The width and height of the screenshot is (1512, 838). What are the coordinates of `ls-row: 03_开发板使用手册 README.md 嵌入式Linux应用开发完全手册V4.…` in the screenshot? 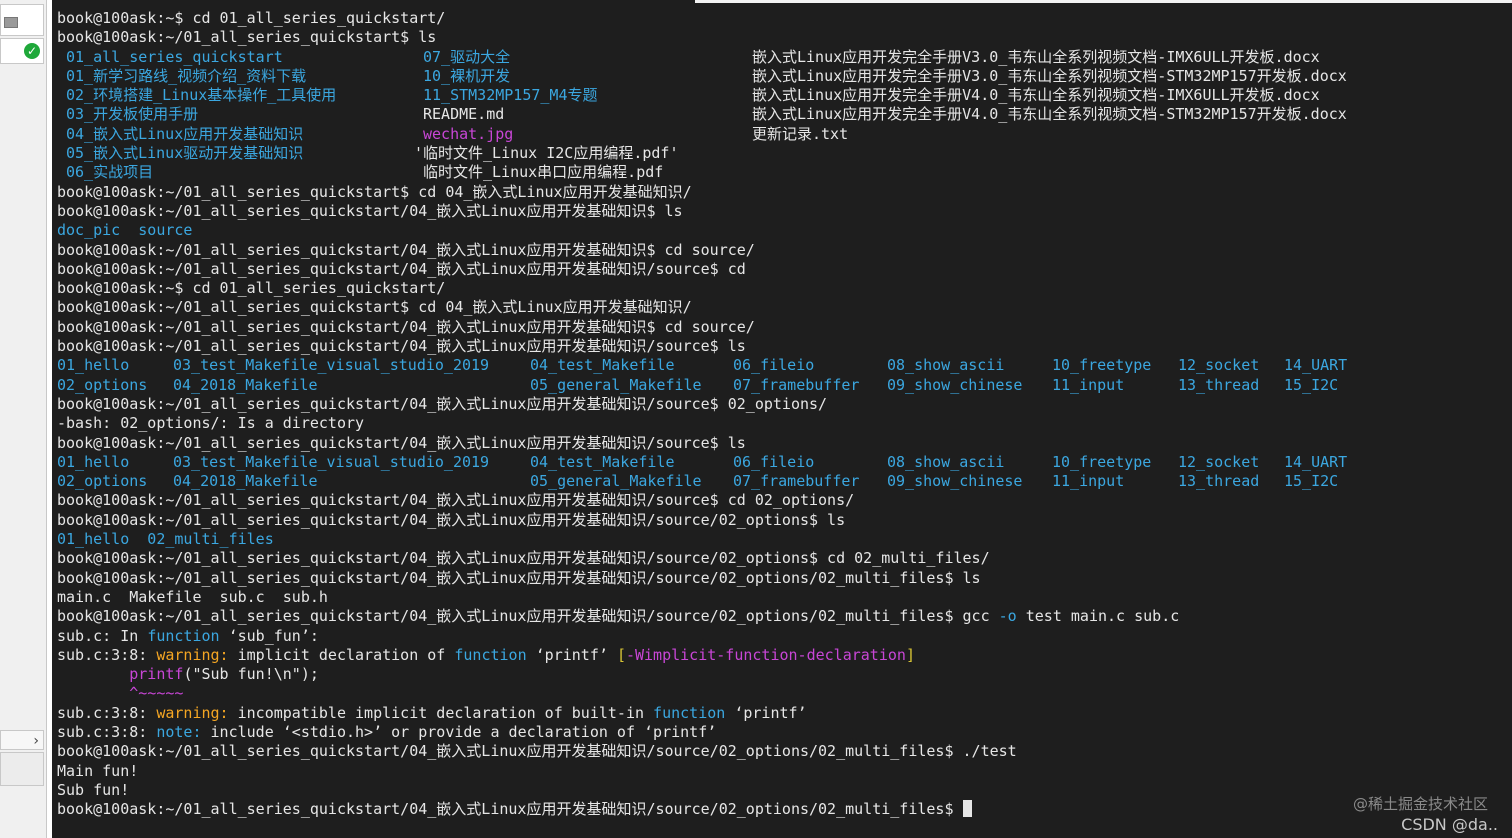 It's located at (702, 114).